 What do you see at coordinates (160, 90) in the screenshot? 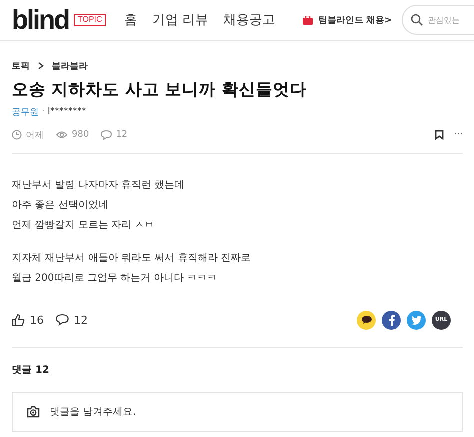
I see `post-title: 오송 지하차도 사고 보니까 확신들엇다` at bounding box center [160, 90].